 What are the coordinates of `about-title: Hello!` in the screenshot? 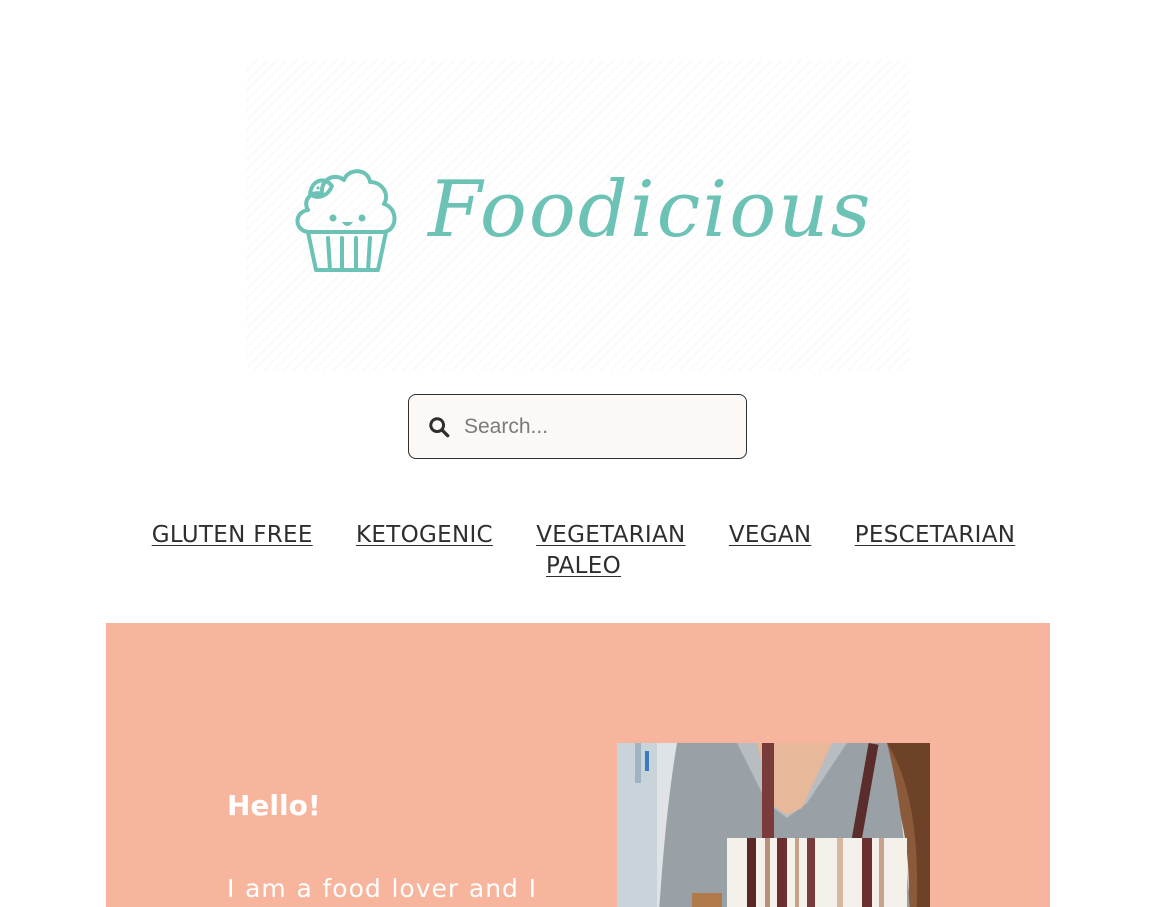 It's located at (274, 805).